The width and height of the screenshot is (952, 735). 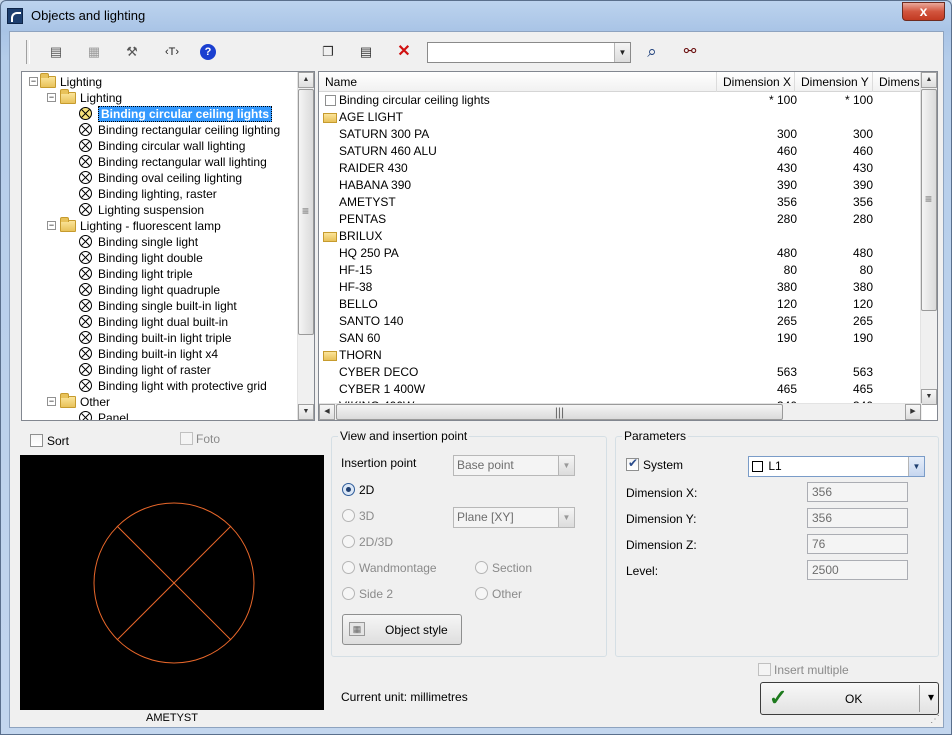 I want to click on tree-item: Binding built-in light triple, so click(x=160, y=338).